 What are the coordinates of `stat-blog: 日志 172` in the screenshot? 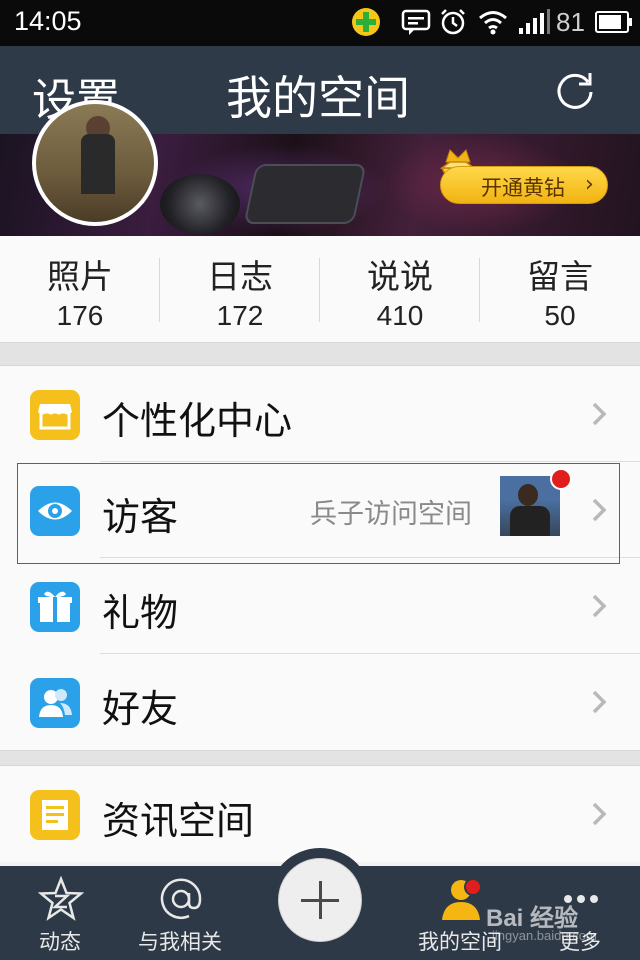 It's located at (240, 289).